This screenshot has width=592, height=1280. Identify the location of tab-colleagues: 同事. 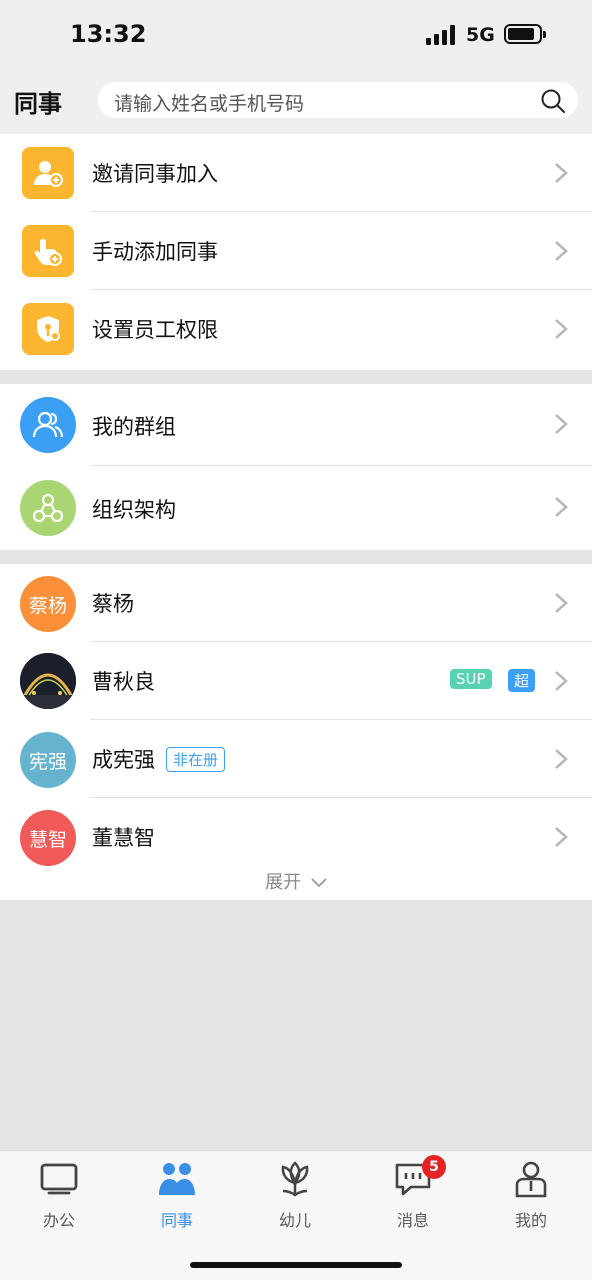
(177, 1199).